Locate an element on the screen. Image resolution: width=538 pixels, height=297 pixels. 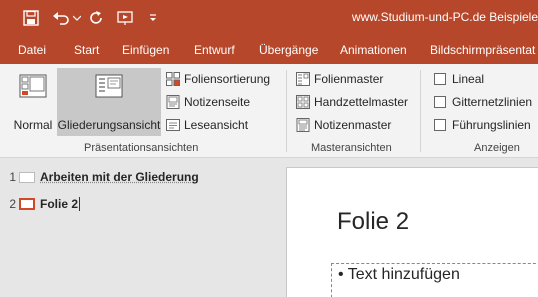
outline-item: 1 Arbeiten mit der Gliederung is located at coordinates (131, 177).